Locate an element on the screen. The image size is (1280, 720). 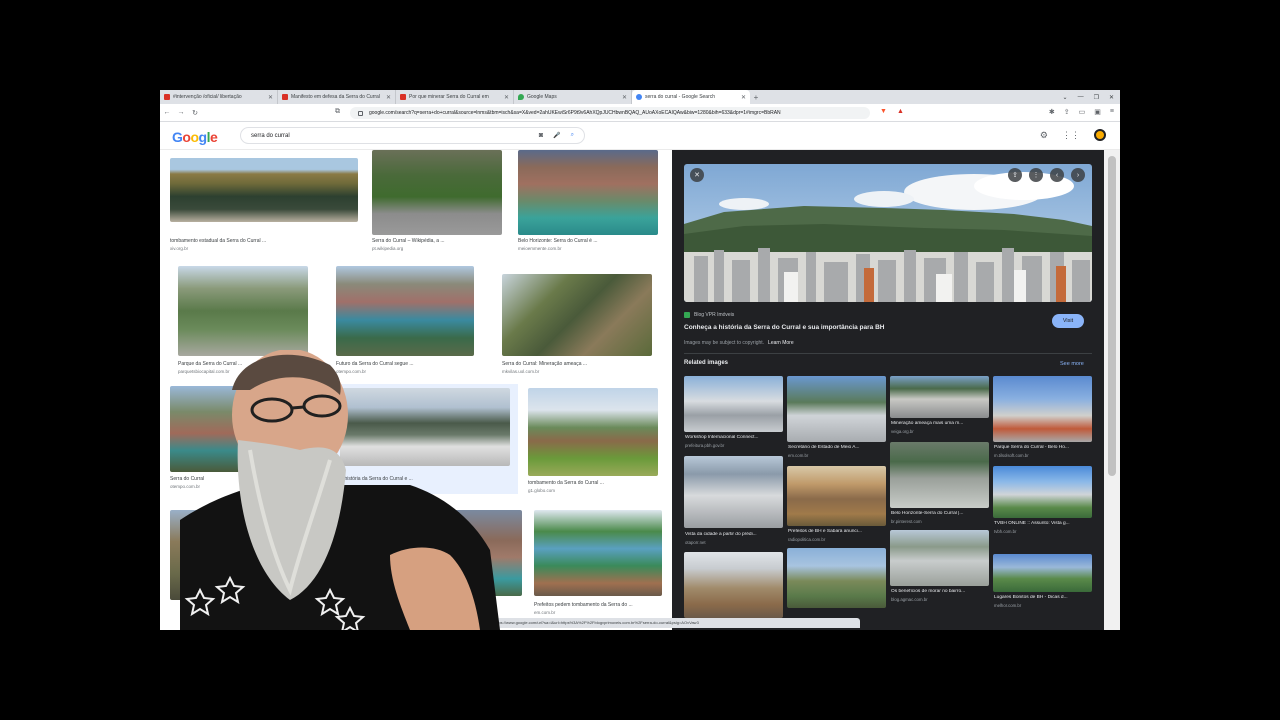
chevron-down-icon: ⌄ is located at coordinates (1065, 97).